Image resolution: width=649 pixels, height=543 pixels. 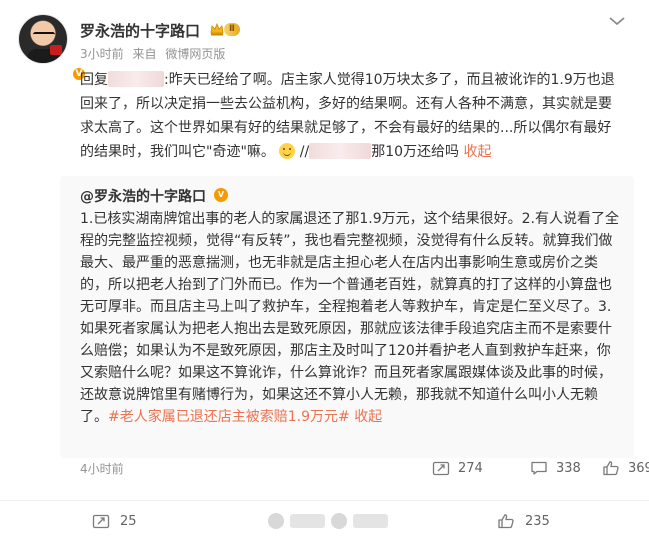 I want to click on quoted-repost-count: 274, so click(x=470, y=468).